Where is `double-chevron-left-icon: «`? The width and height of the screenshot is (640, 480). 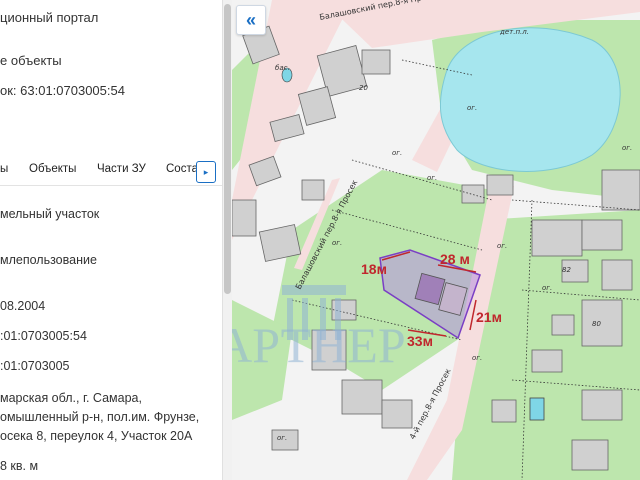
double-chevron-left-icon: « is located at coordinates (250, 19).